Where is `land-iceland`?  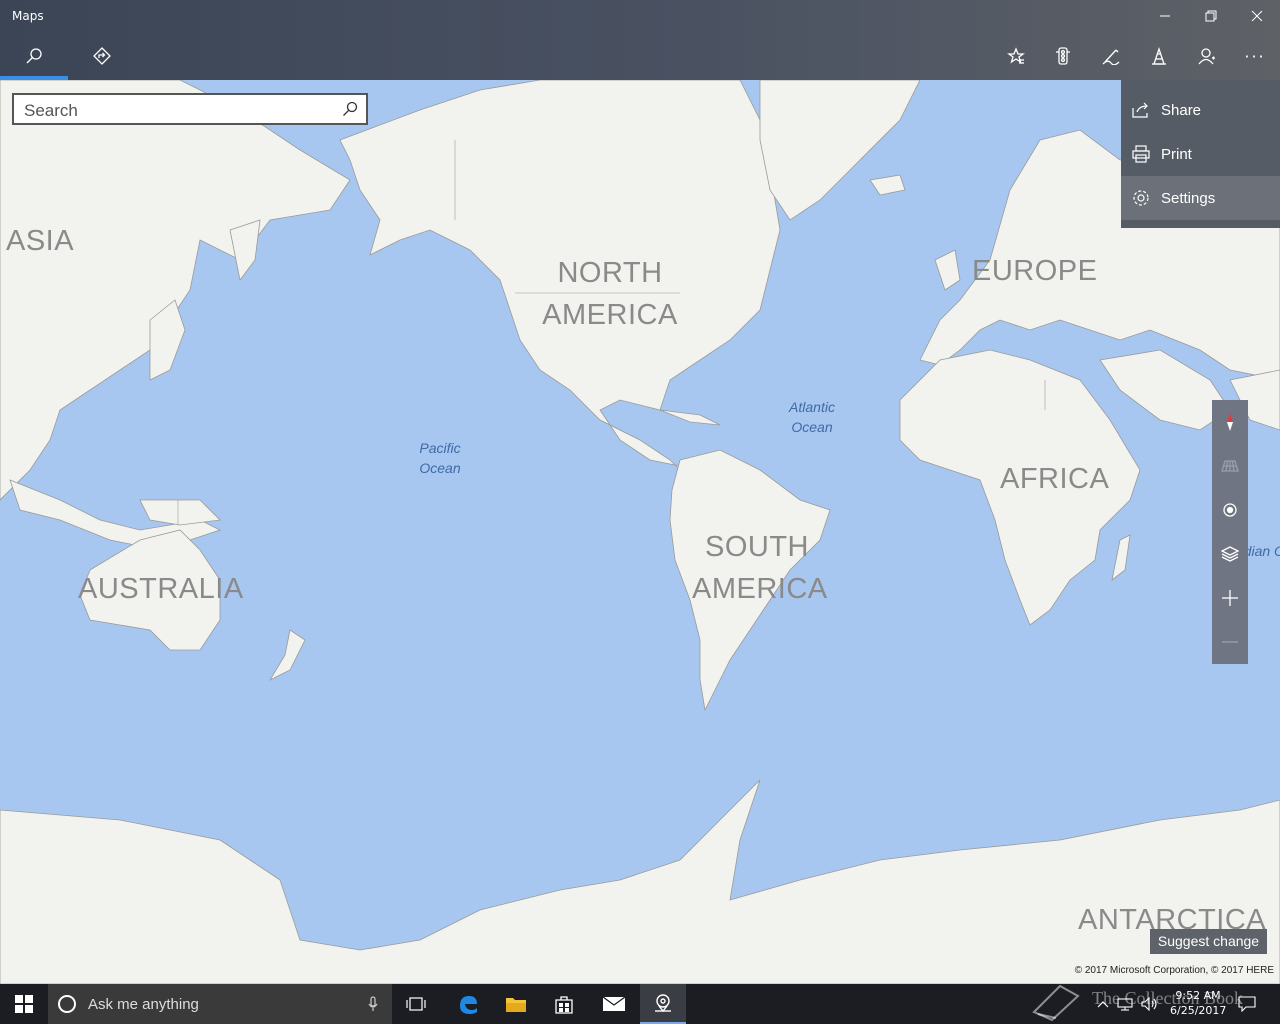 land-iceland is located at coordinates (887, 185).